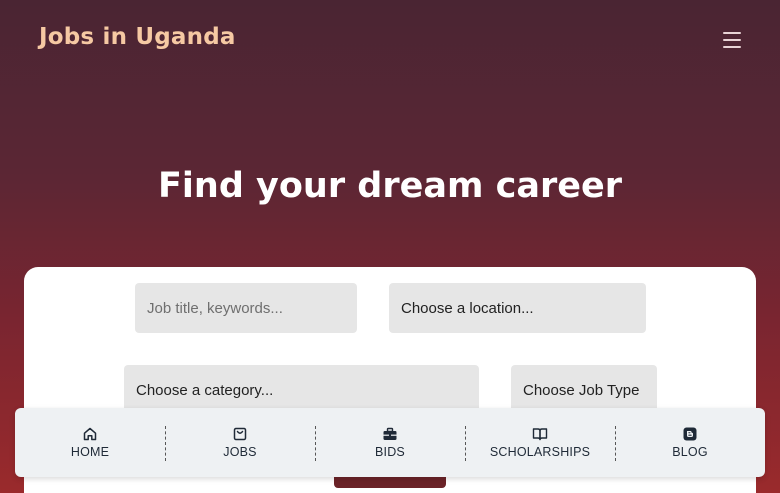  What do you see at coordinates (390, 433) in the screenshot?
I see `briefcase-icon` at bounding box center [390, 433].